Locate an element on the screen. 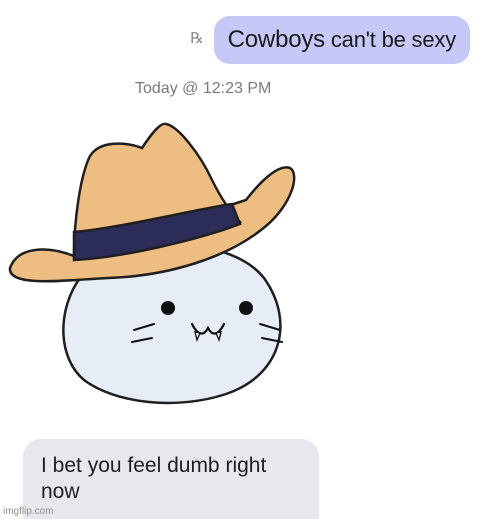 This screenshot has width=500, height=519. sent-message-row: ℞ Cowboys can't be sexy is located at coordinates (330, 40).